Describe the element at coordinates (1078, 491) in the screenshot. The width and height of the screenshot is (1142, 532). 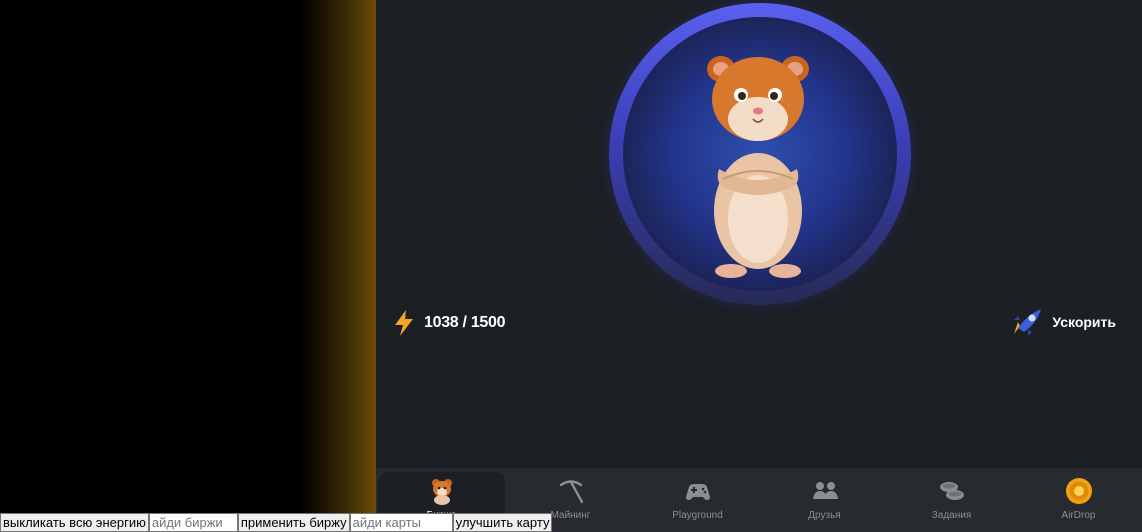
I see `airdrop-coin-icon` at that location.